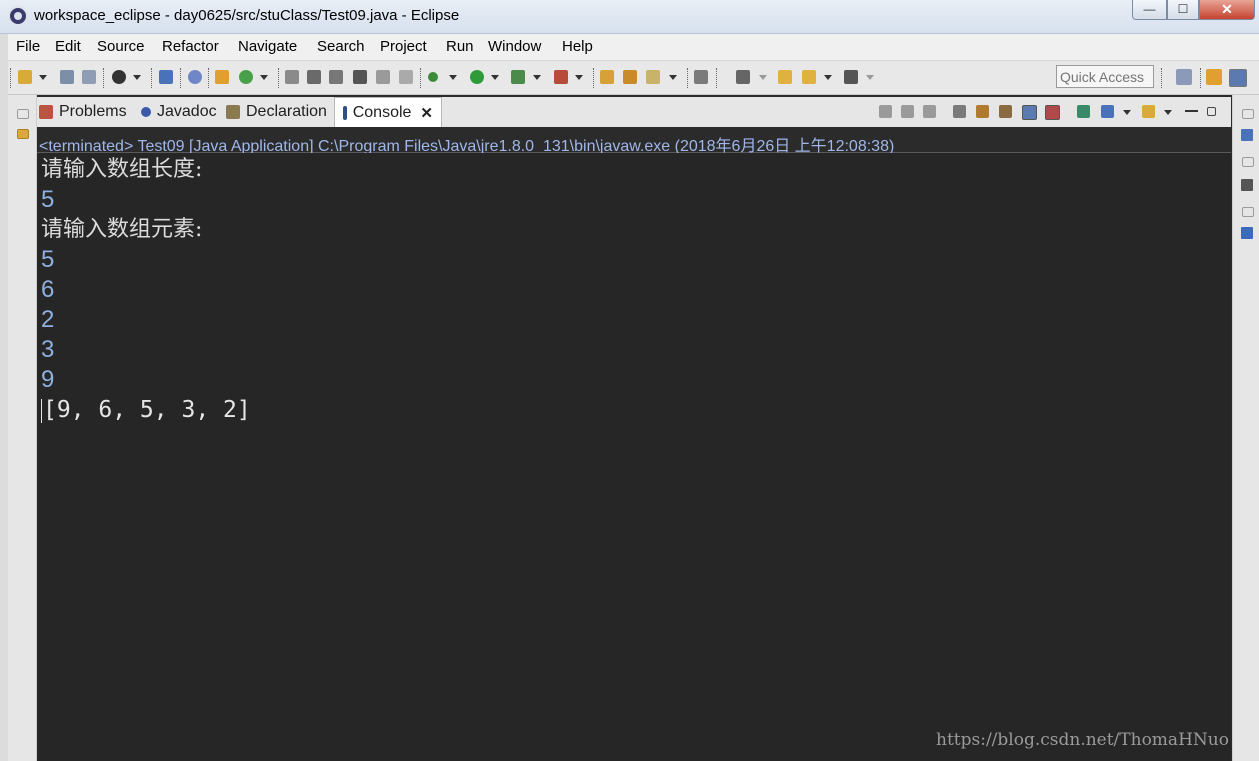 The height and width of the screenshot is (761, 1259). Describe the element at coordinates (1191, 108) in the screenshot. I see `minimize-view-icon` at that location.